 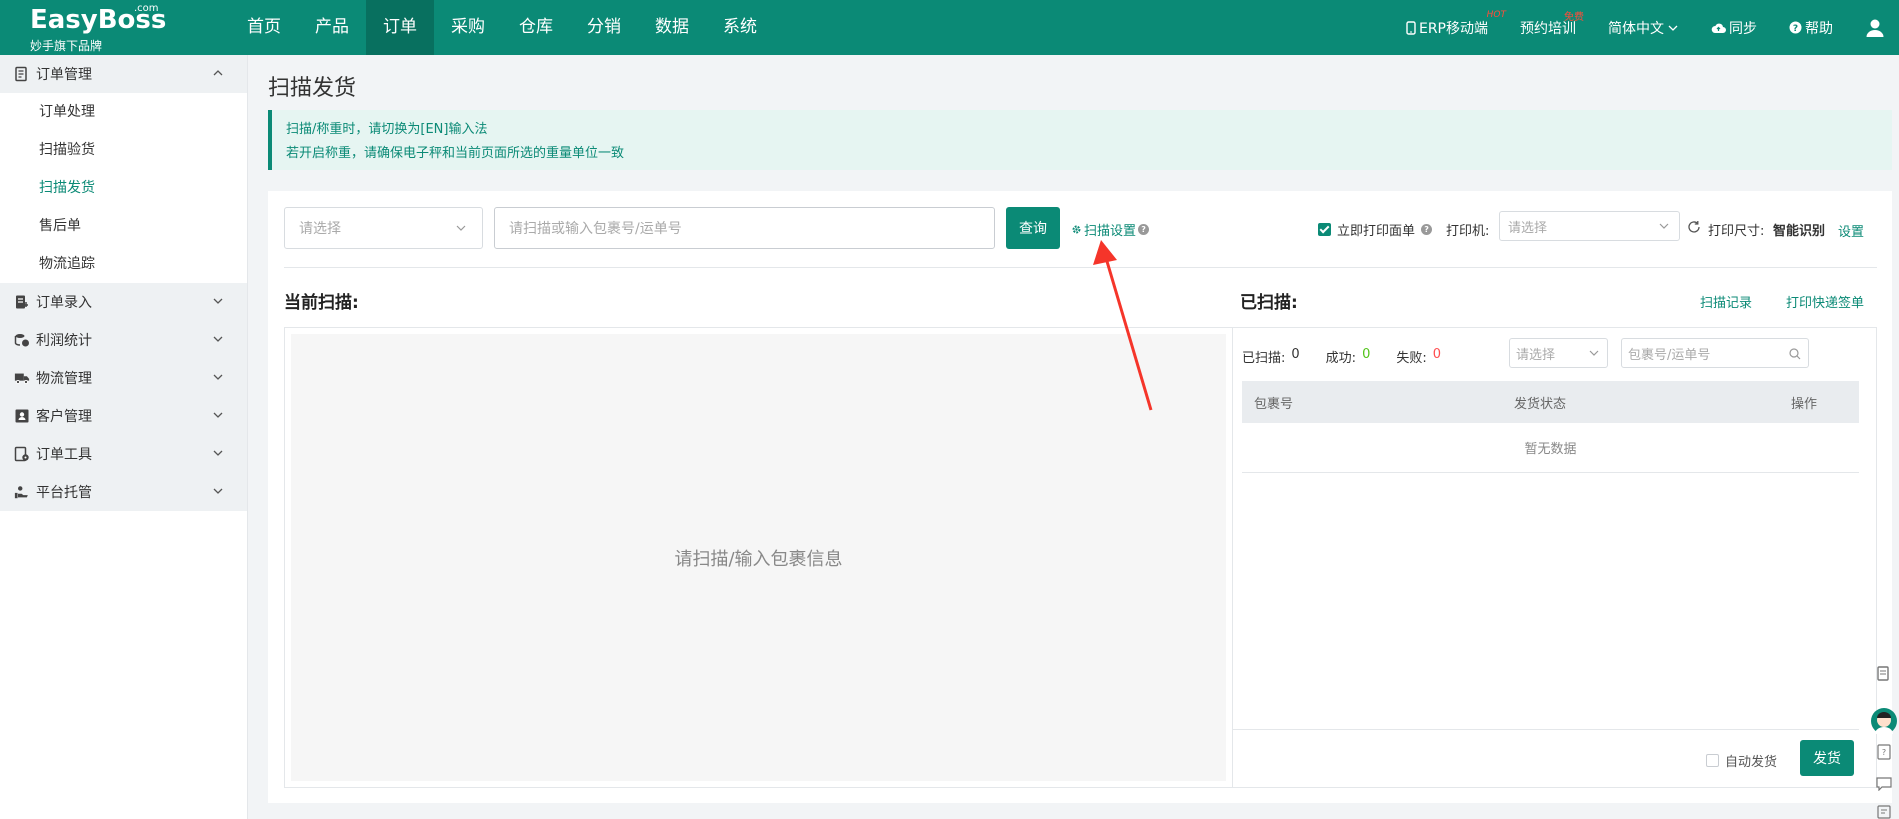 What do you see at coordinates (604, 27) in the screenshot?
I see `nav-distribution: 分销` at bounding box center [604, 27].